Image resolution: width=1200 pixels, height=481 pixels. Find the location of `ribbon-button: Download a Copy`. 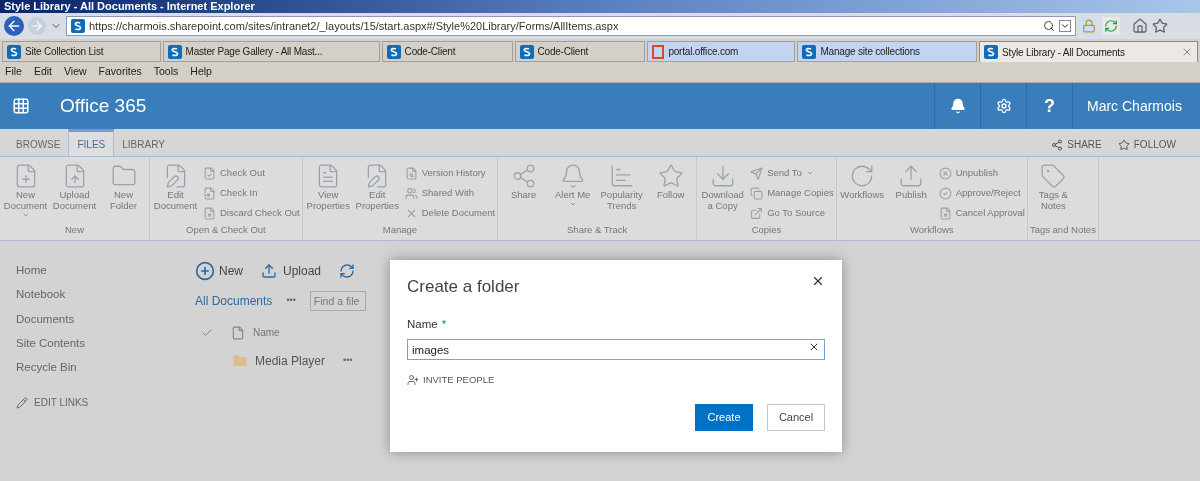

ribbon-button: Download a Copy is located at coordinates (723, 193).